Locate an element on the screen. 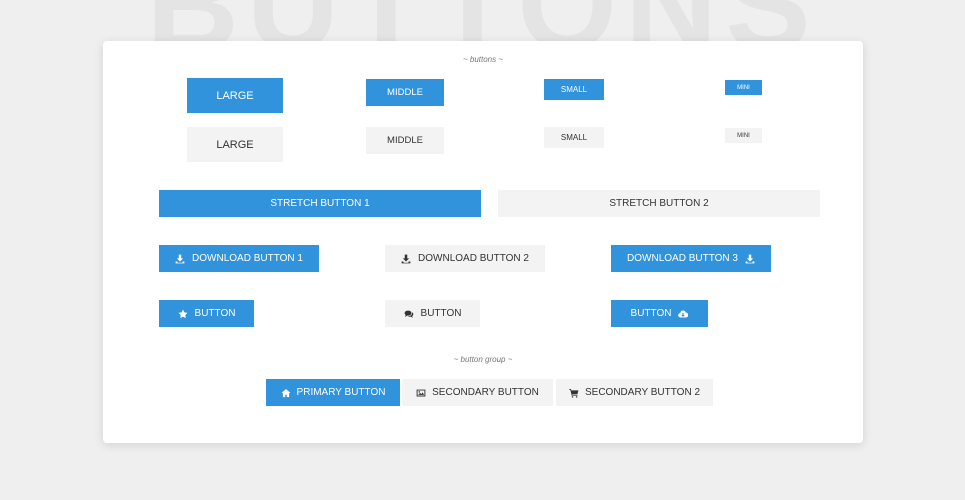  stretch-button-2: STRETCH BUTTON 2 is located at coordinates (659, 203).